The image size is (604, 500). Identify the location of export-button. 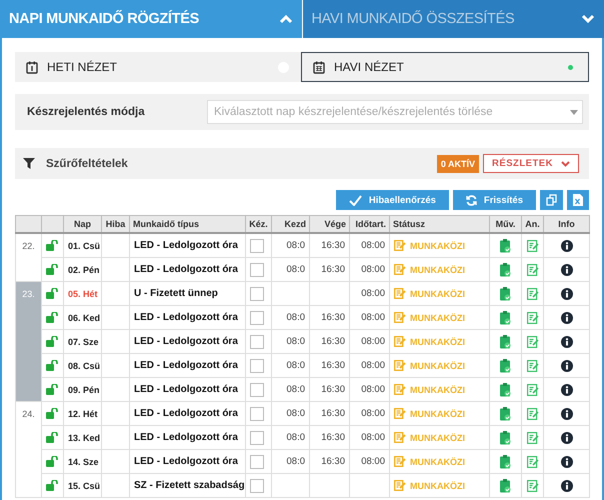
(578, 200).